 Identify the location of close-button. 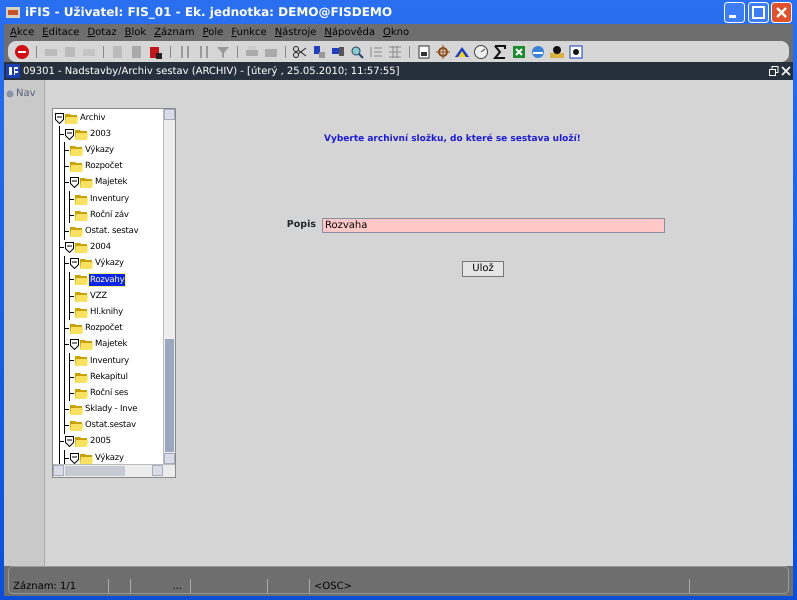
(781, 12).